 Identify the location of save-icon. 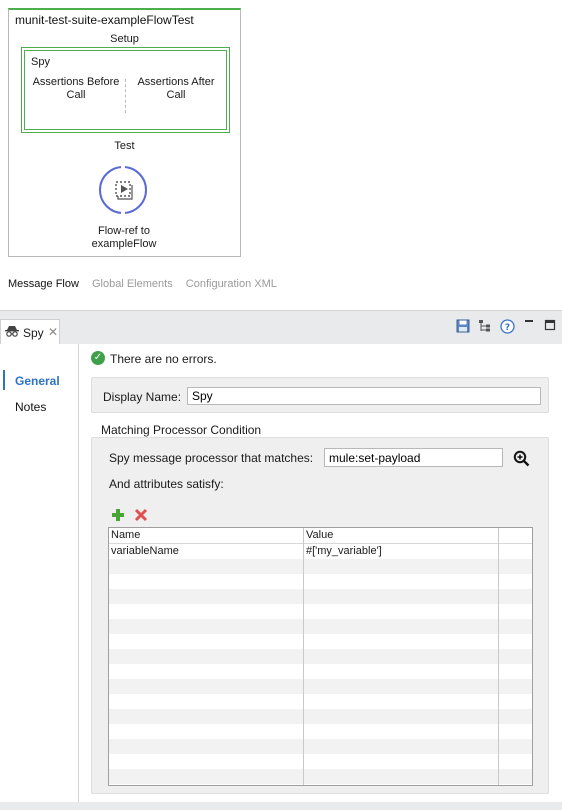
(463, 327).